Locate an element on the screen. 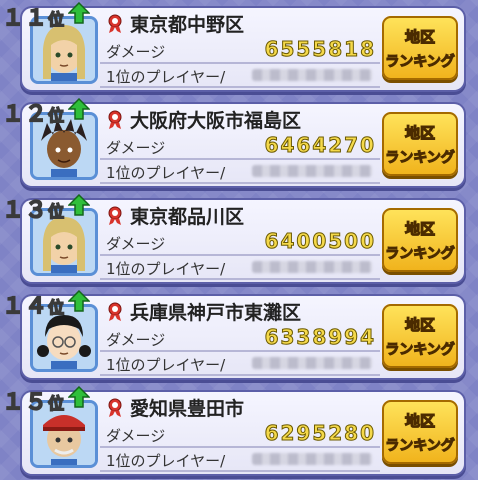 The image size is (478, 480). damage-line: ダメージ 6464270 is located at coordinates (240, 146).